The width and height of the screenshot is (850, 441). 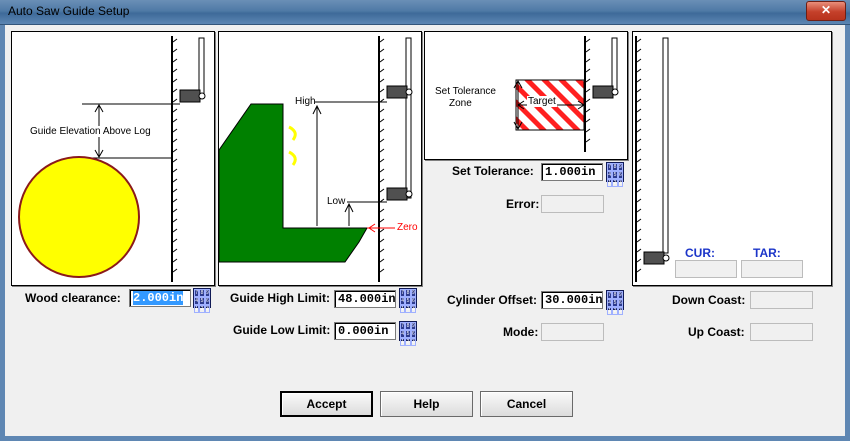 What do you see at coordinates (767, 253) in the screenshot?
I see `tar-label: TAR:` at bounding box center [767, 253].